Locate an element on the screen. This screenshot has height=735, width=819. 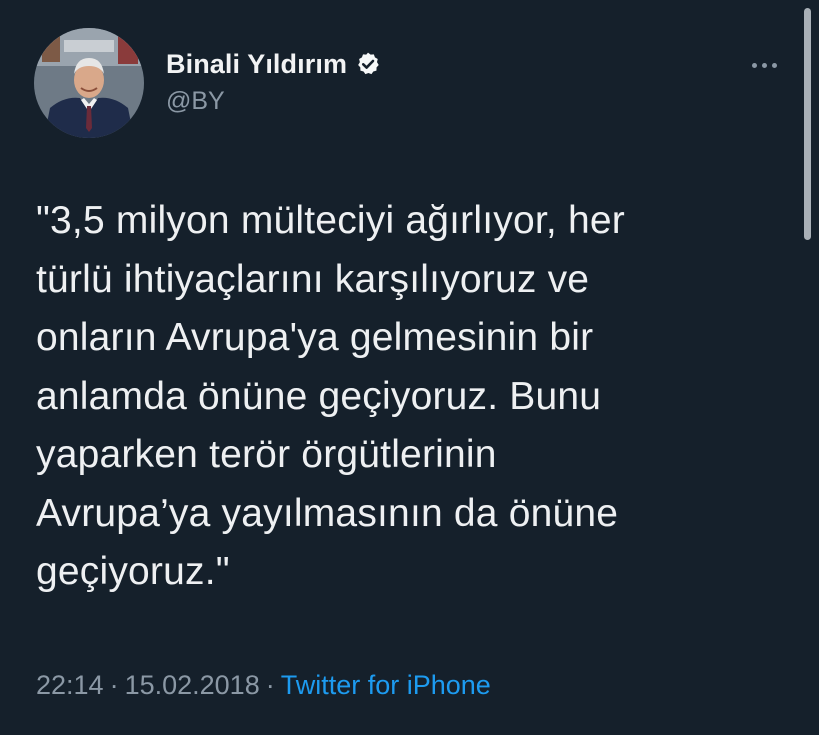
tweet-metadata: 22:14 · 15.02.2018 · Twitter for iPhone is located at coordinates (263, 685).